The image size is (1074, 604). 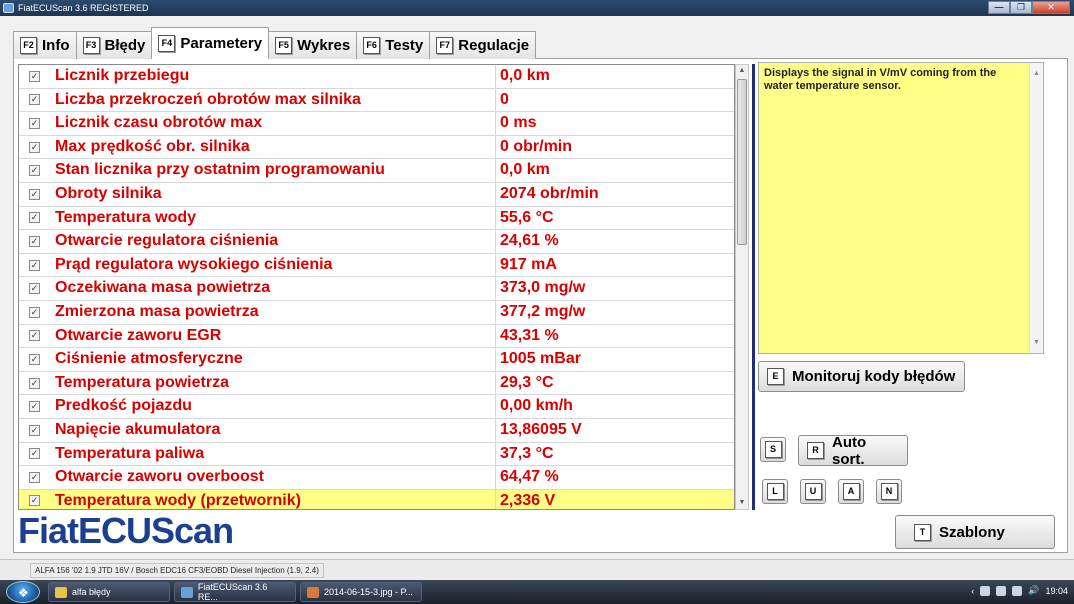 What do you see at coordinates (376, 454) in the screenshot?
I see `parameter-row: ✓ Temperatura paliwa 37,3 °C` at bounding box center [376, 454].